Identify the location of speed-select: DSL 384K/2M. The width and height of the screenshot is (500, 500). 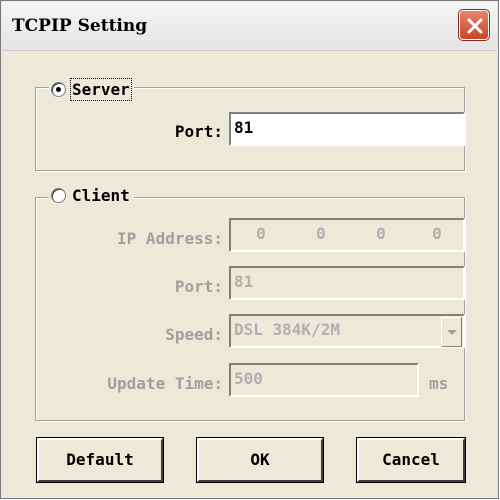
(347, 331).